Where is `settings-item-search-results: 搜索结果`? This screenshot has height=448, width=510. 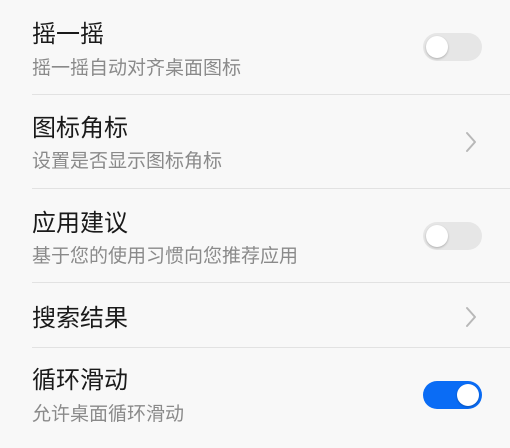 settings-item-search-results: 搜索结果 is located at coordinates (255, 315).